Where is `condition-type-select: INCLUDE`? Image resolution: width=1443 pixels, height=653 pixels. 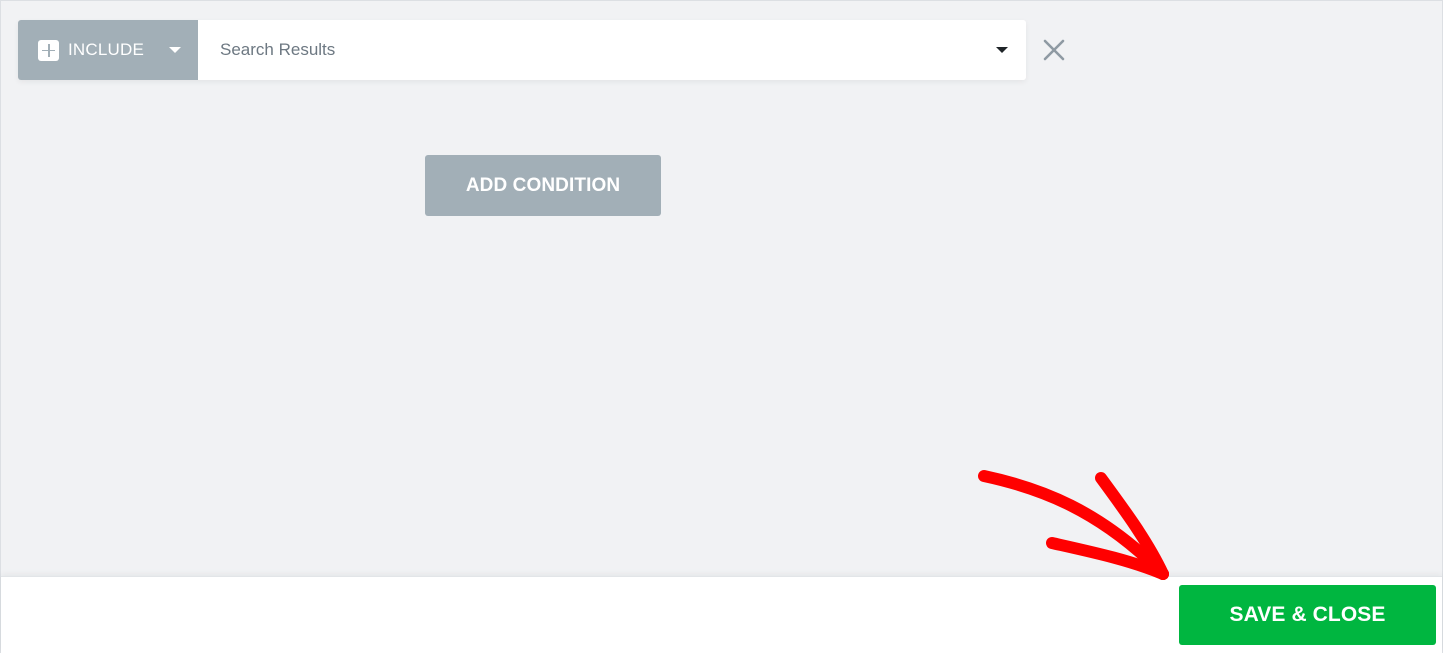
condition-type-select: INCLUDE is located at coordinates (108, 50).